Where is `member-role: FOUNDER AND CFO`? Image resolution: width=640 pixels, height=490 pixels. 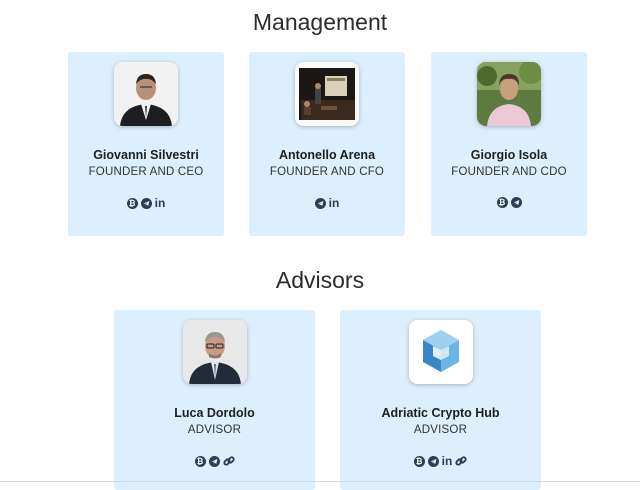
member-role: FOUNDER AND CFO is located at coordinates (327, 172).